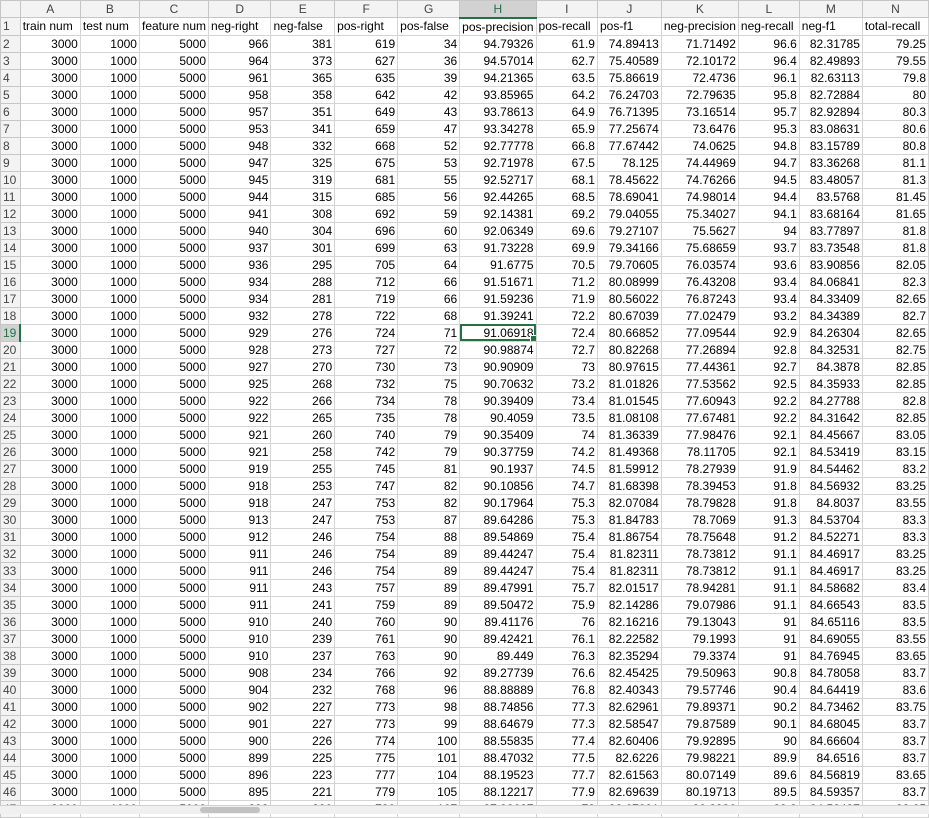 This screenshot has width=929, height=818. I want to click on data-cell: 901, so click(240, 723).